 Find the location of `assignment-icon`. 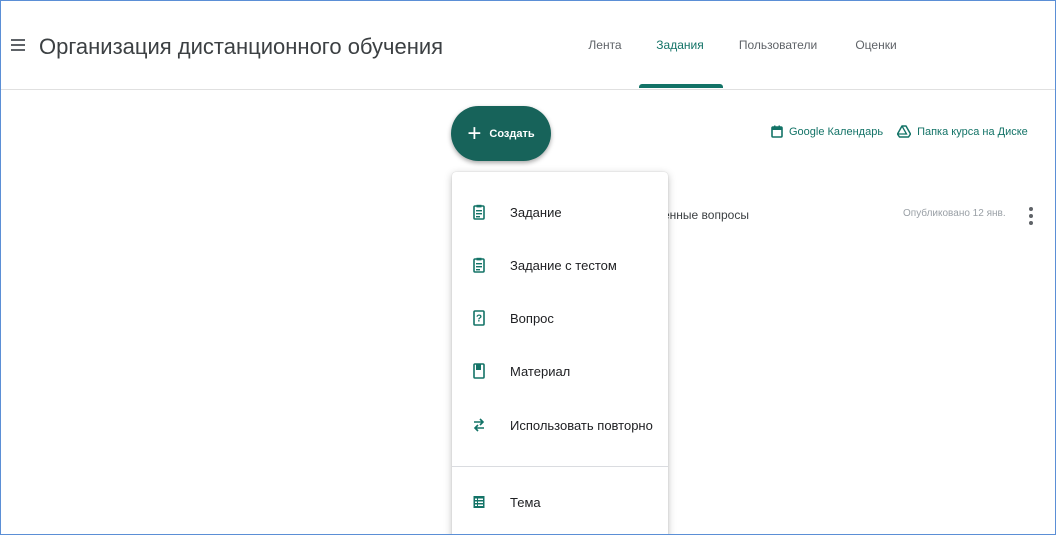

assignment-icon is located at coordinates (479, 212).